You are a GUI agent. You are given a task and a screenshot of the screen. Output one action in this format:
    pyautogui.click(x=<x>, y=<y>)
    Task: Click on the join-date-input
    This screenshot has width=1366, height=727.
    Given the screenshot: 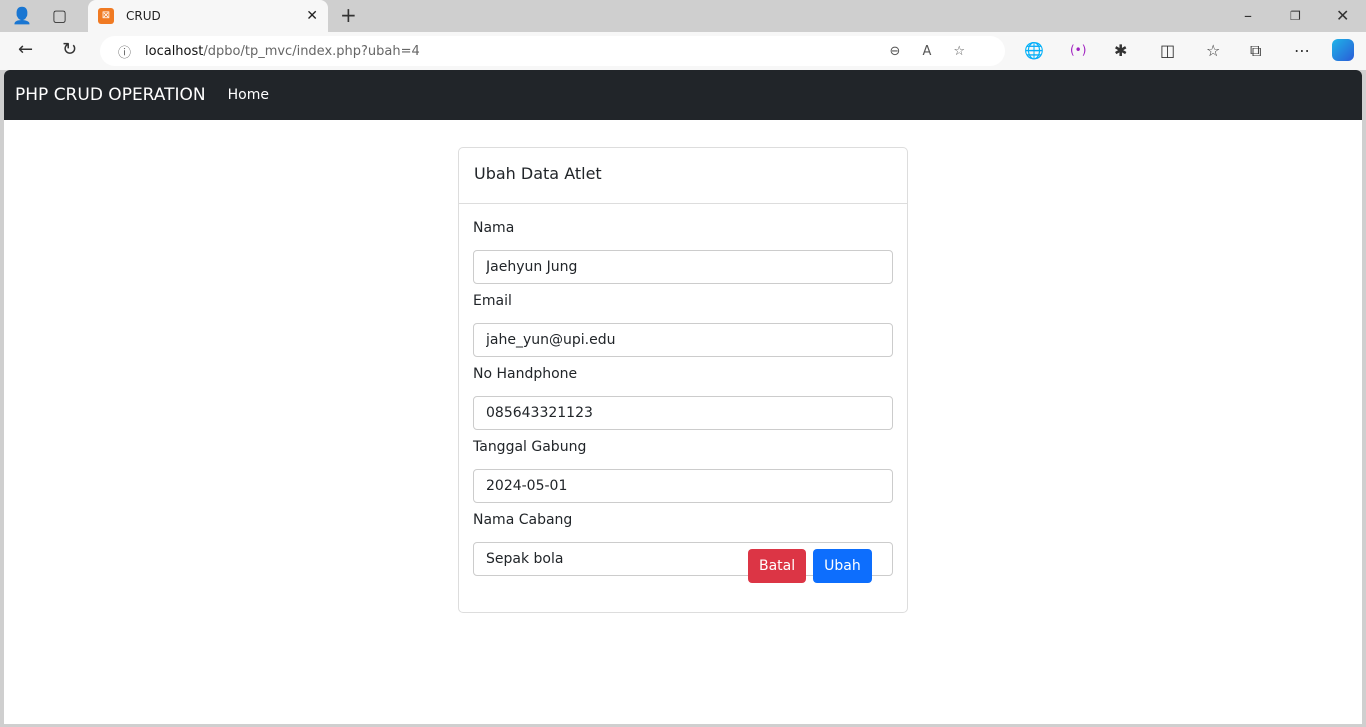 What is the action you would take?
    pyautogui.click(x=683, y=486)
    